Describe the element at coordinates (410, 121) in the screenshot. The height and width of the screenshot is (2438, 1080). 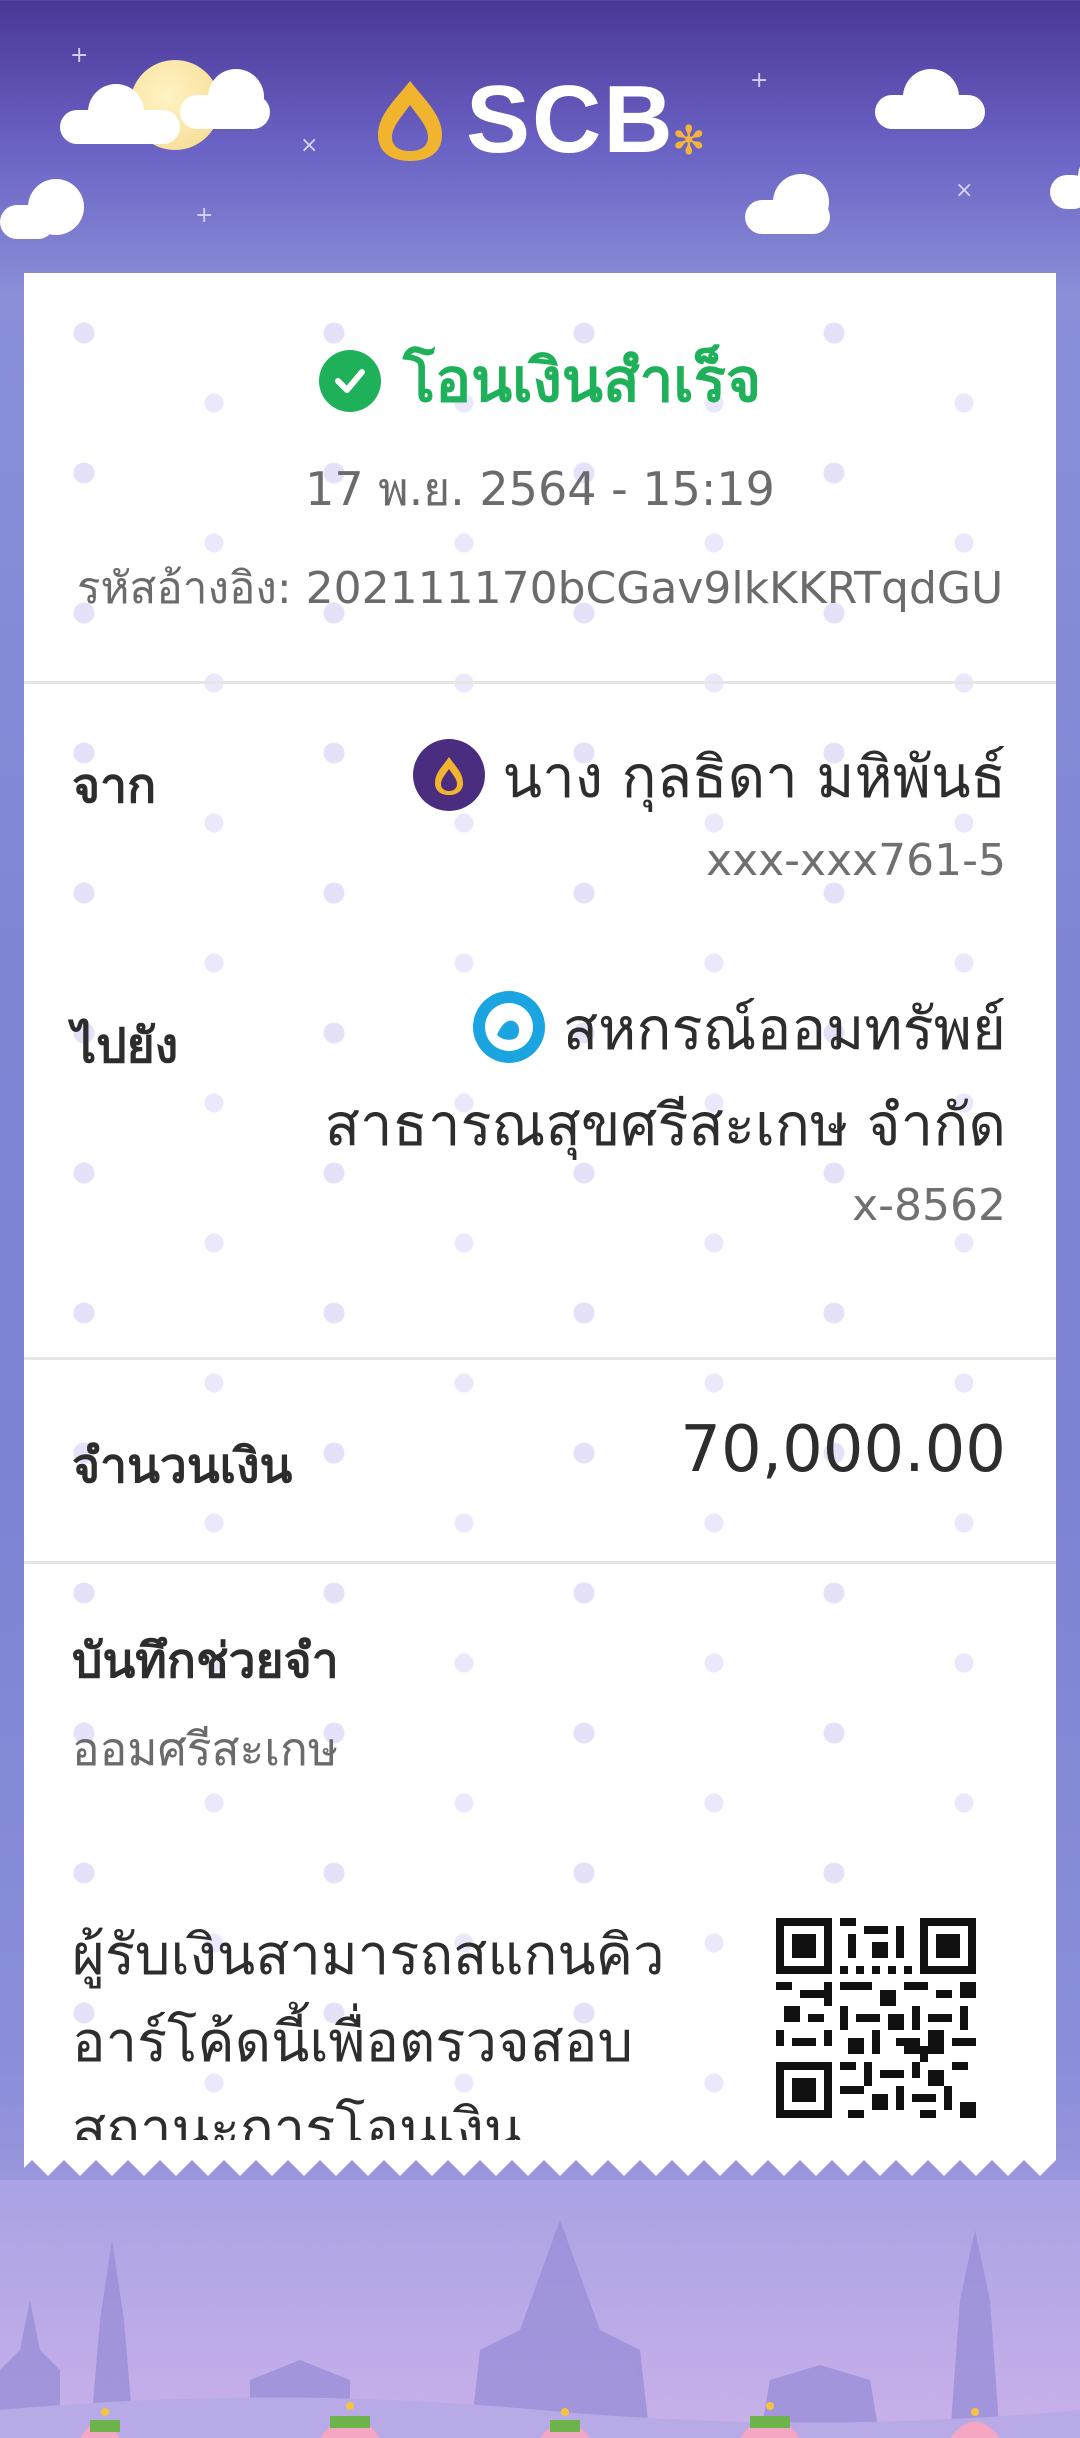
I see `scb-logo-icon` at that location.